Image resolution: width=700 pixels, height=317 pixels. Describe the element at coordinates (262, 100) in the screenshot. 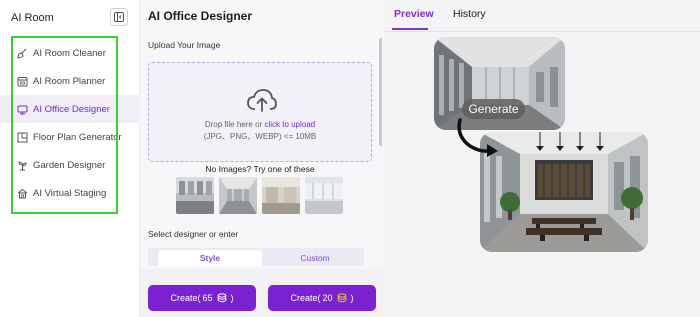

I see `cloud-upload-icon` at that location.